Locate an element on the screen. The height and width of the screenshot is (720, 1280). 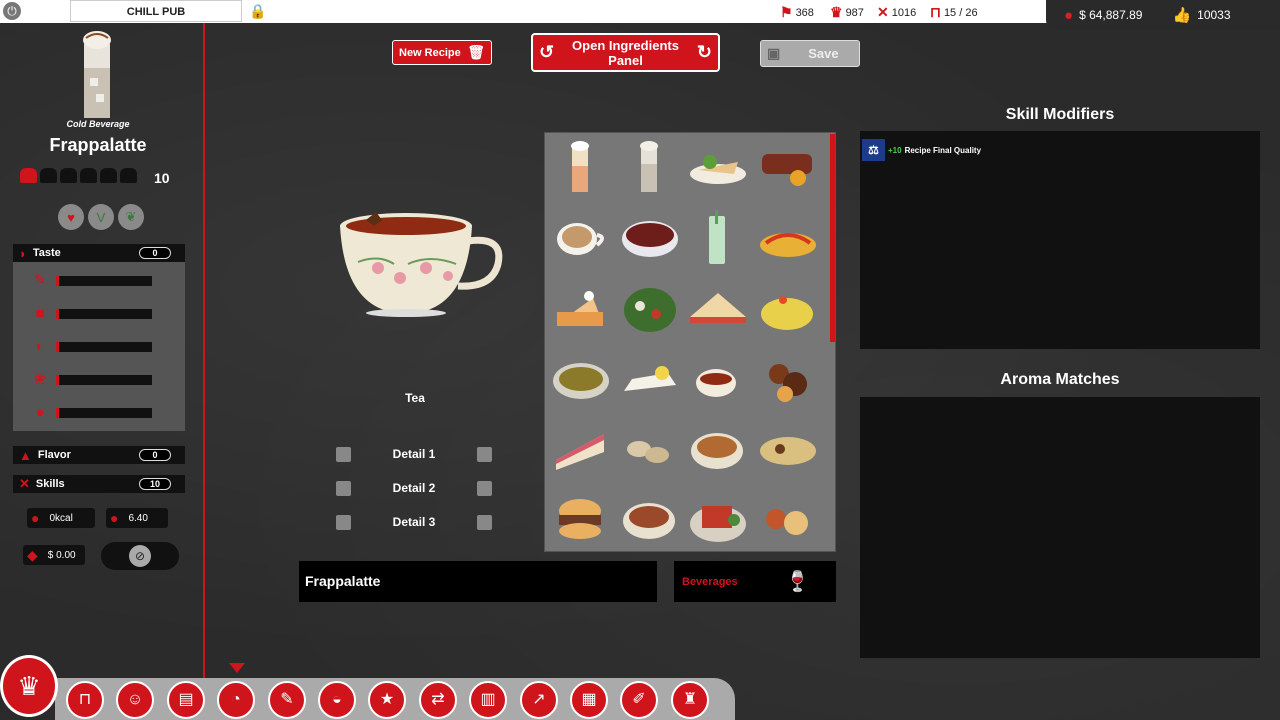
stats-nav-button: ↗ is located at coordinates (539, 700).